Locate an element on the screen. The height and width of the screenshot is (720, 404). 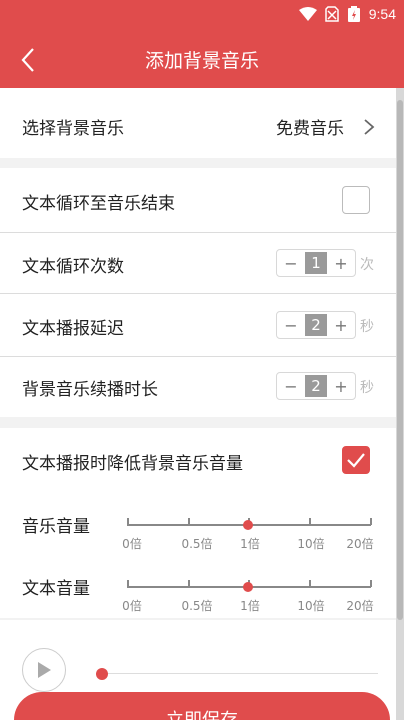
play-icon is located at coordinates (44, 670).